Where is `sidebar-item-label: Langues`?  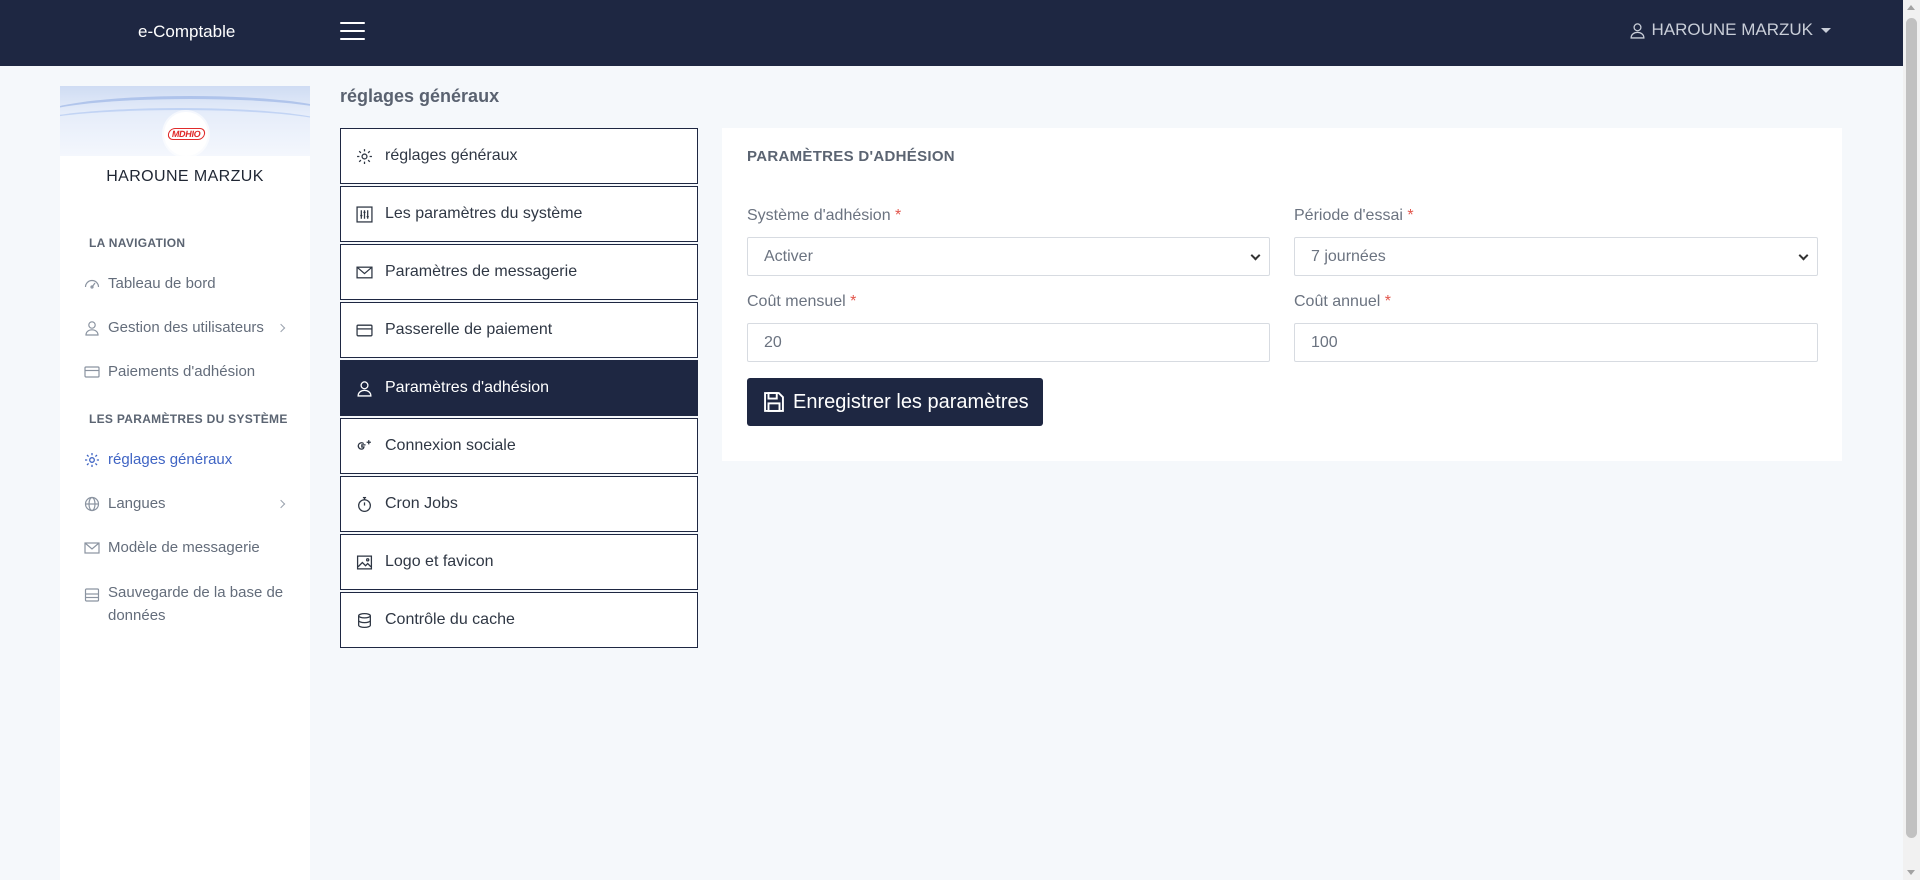
sidebar-item-label: Langues is located at coordinates (137, 503).